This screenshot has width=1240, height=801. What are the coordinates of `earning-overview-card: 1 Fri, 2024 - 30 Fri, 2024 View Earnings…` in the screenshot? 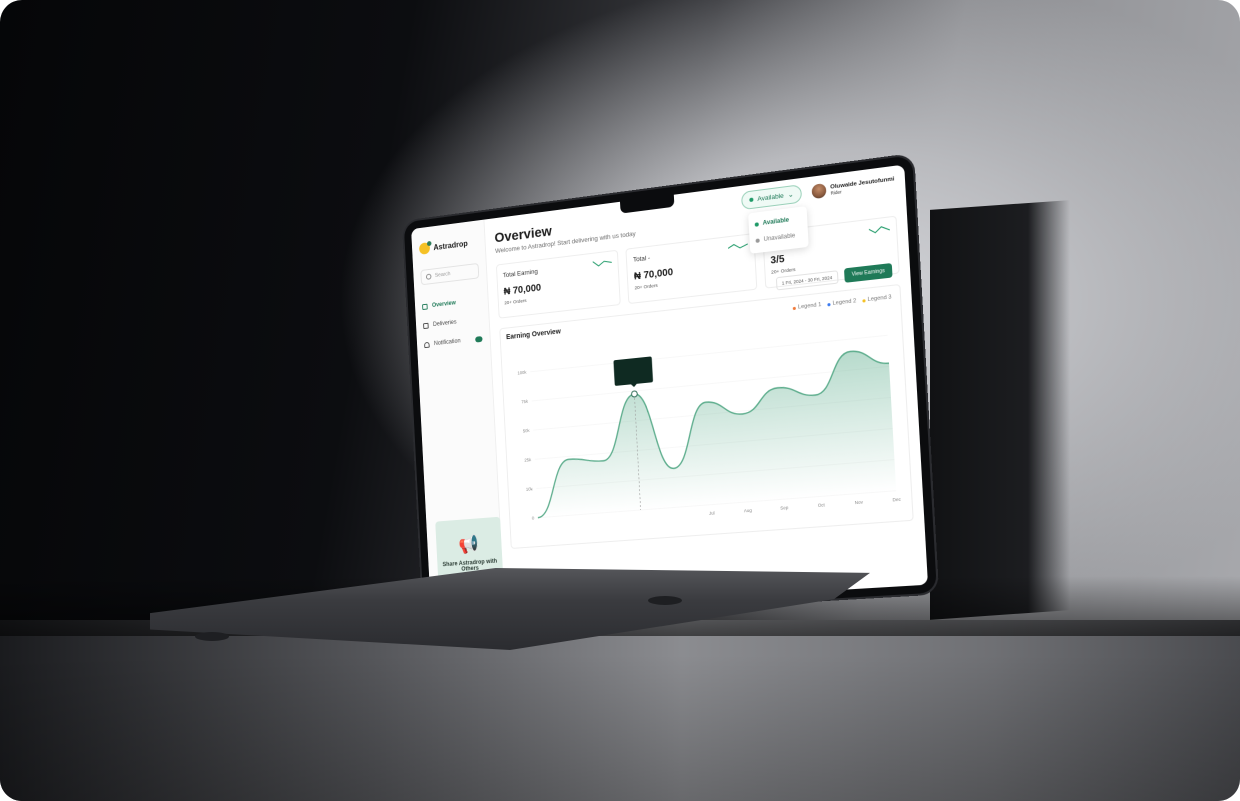 It's located at (706, 405).